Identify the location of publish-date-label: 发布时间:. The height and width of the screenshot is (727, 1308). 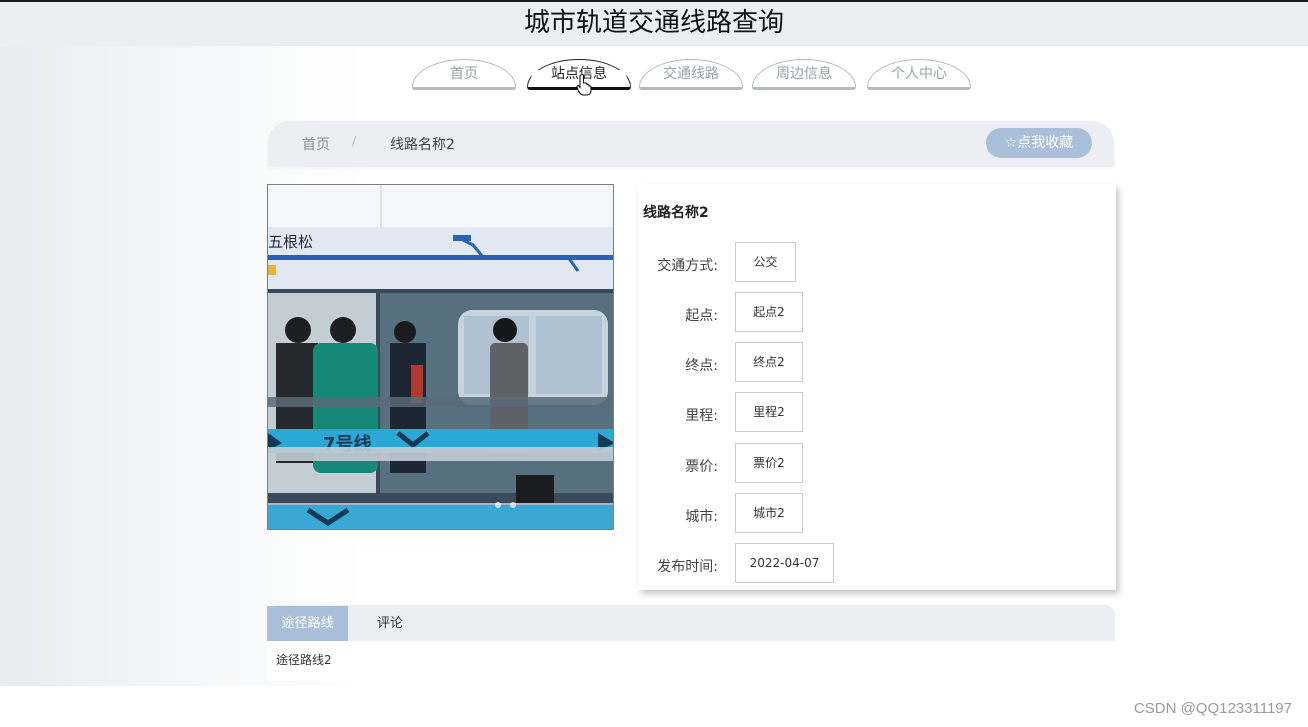
(687, 567).